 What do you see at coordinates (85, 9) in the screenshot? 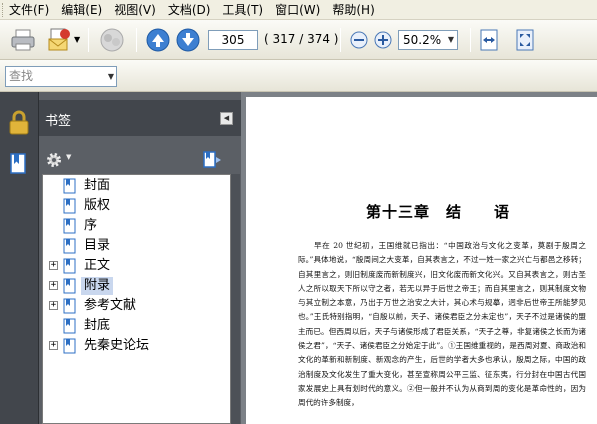
I see `menu-edit: 编辑(E)` at bounding box center [85, 9].